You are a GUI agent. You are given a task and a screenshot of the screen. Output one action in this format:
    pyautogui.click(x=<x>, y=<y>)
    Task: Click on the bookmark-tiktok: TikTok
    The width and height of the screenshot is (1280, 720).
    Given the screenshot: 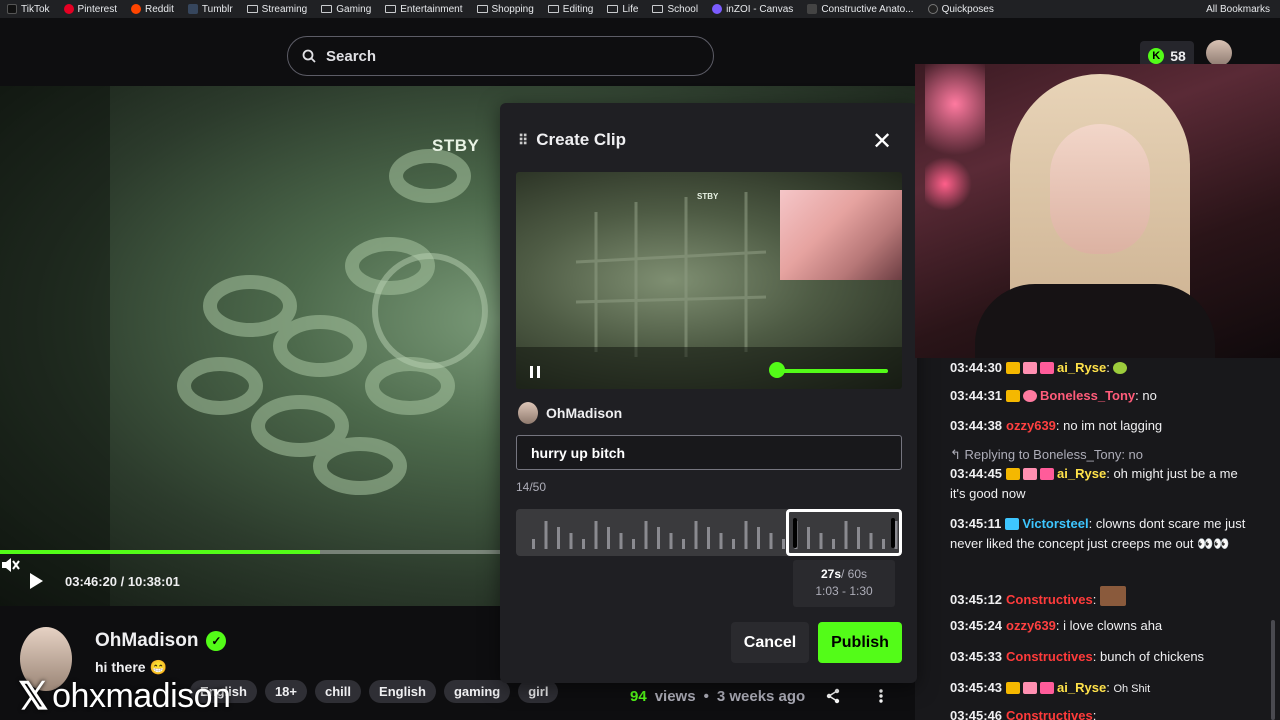 What is the action you would take?
    pyautogui.click(x=28, y=9)
    